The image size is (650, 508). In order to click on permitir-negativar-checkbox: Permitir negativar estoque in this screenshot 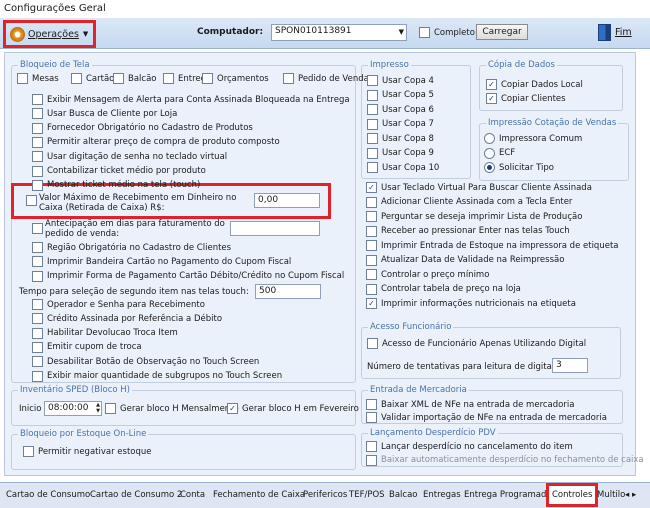, I will do `click(87, 451)`.